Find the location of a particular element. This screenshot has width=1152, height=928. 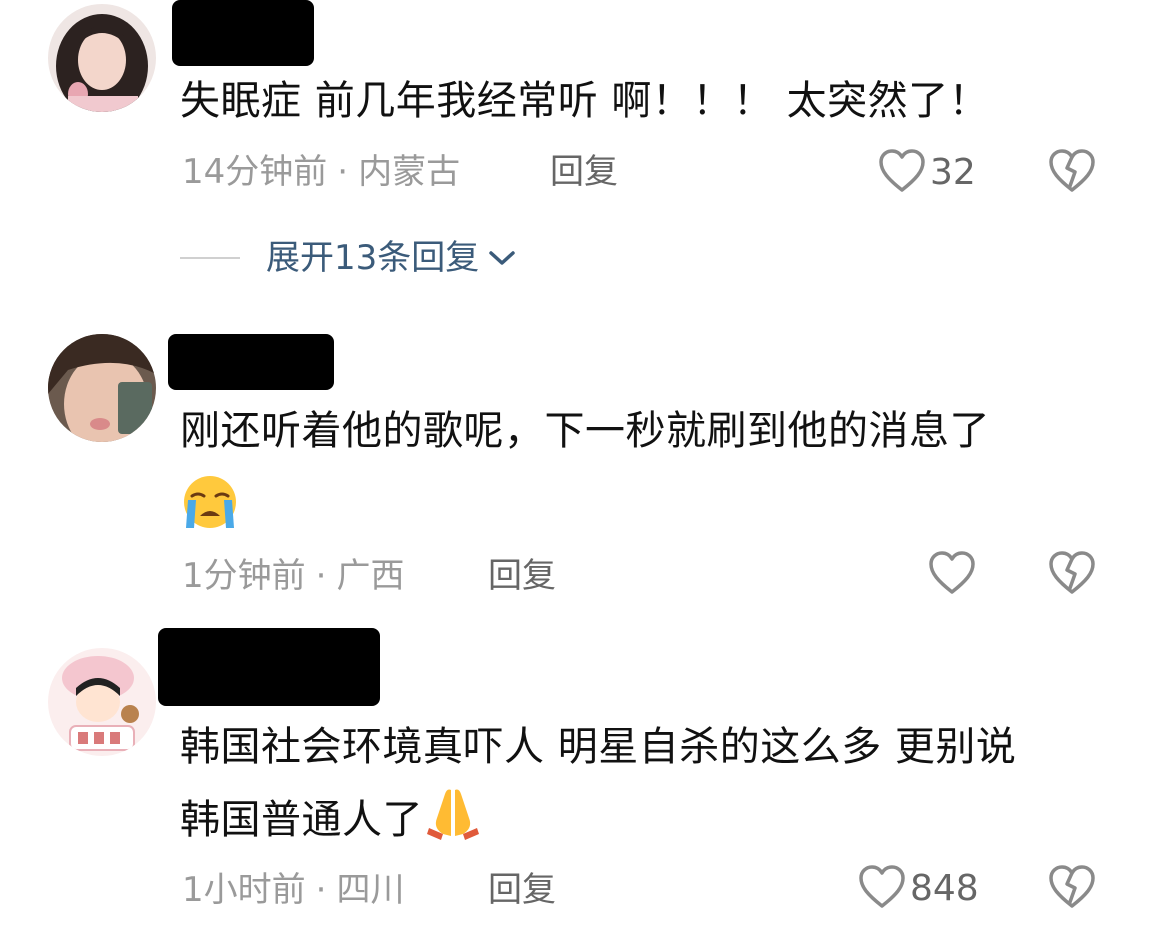

comment-text: 失眠症 前几年我经常听 啊！！！ 太突然了！ is located at coordinates (585, 101).